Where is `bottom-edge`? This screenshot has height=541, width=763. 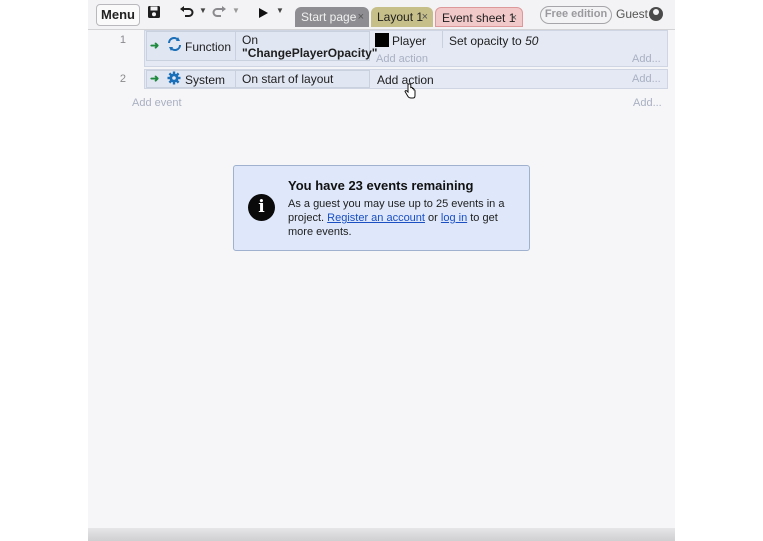
bottom-edge is located at coordinates (381, 534).